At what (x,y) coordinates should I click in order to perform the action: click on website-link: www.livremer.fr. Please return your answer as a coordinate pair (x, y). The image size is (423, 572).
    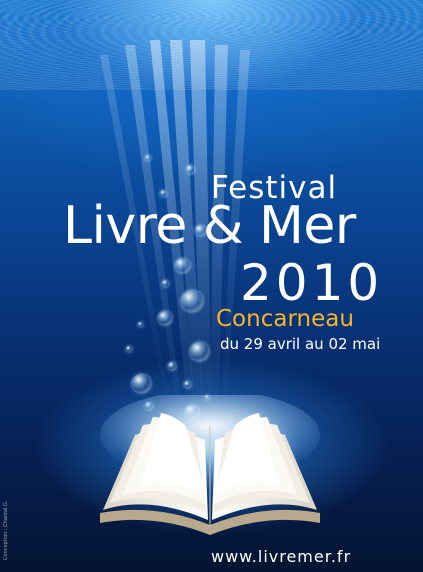
    Looking at the image, I should click on (281, 556).